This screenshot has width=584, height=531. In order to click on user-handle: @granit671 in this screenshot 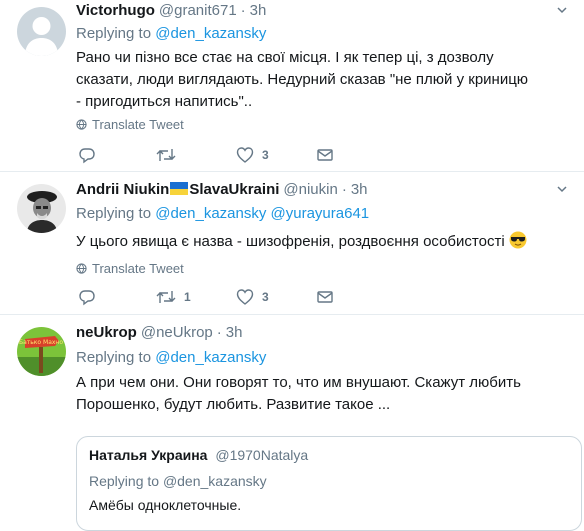, I will do `click(198, 10)`.